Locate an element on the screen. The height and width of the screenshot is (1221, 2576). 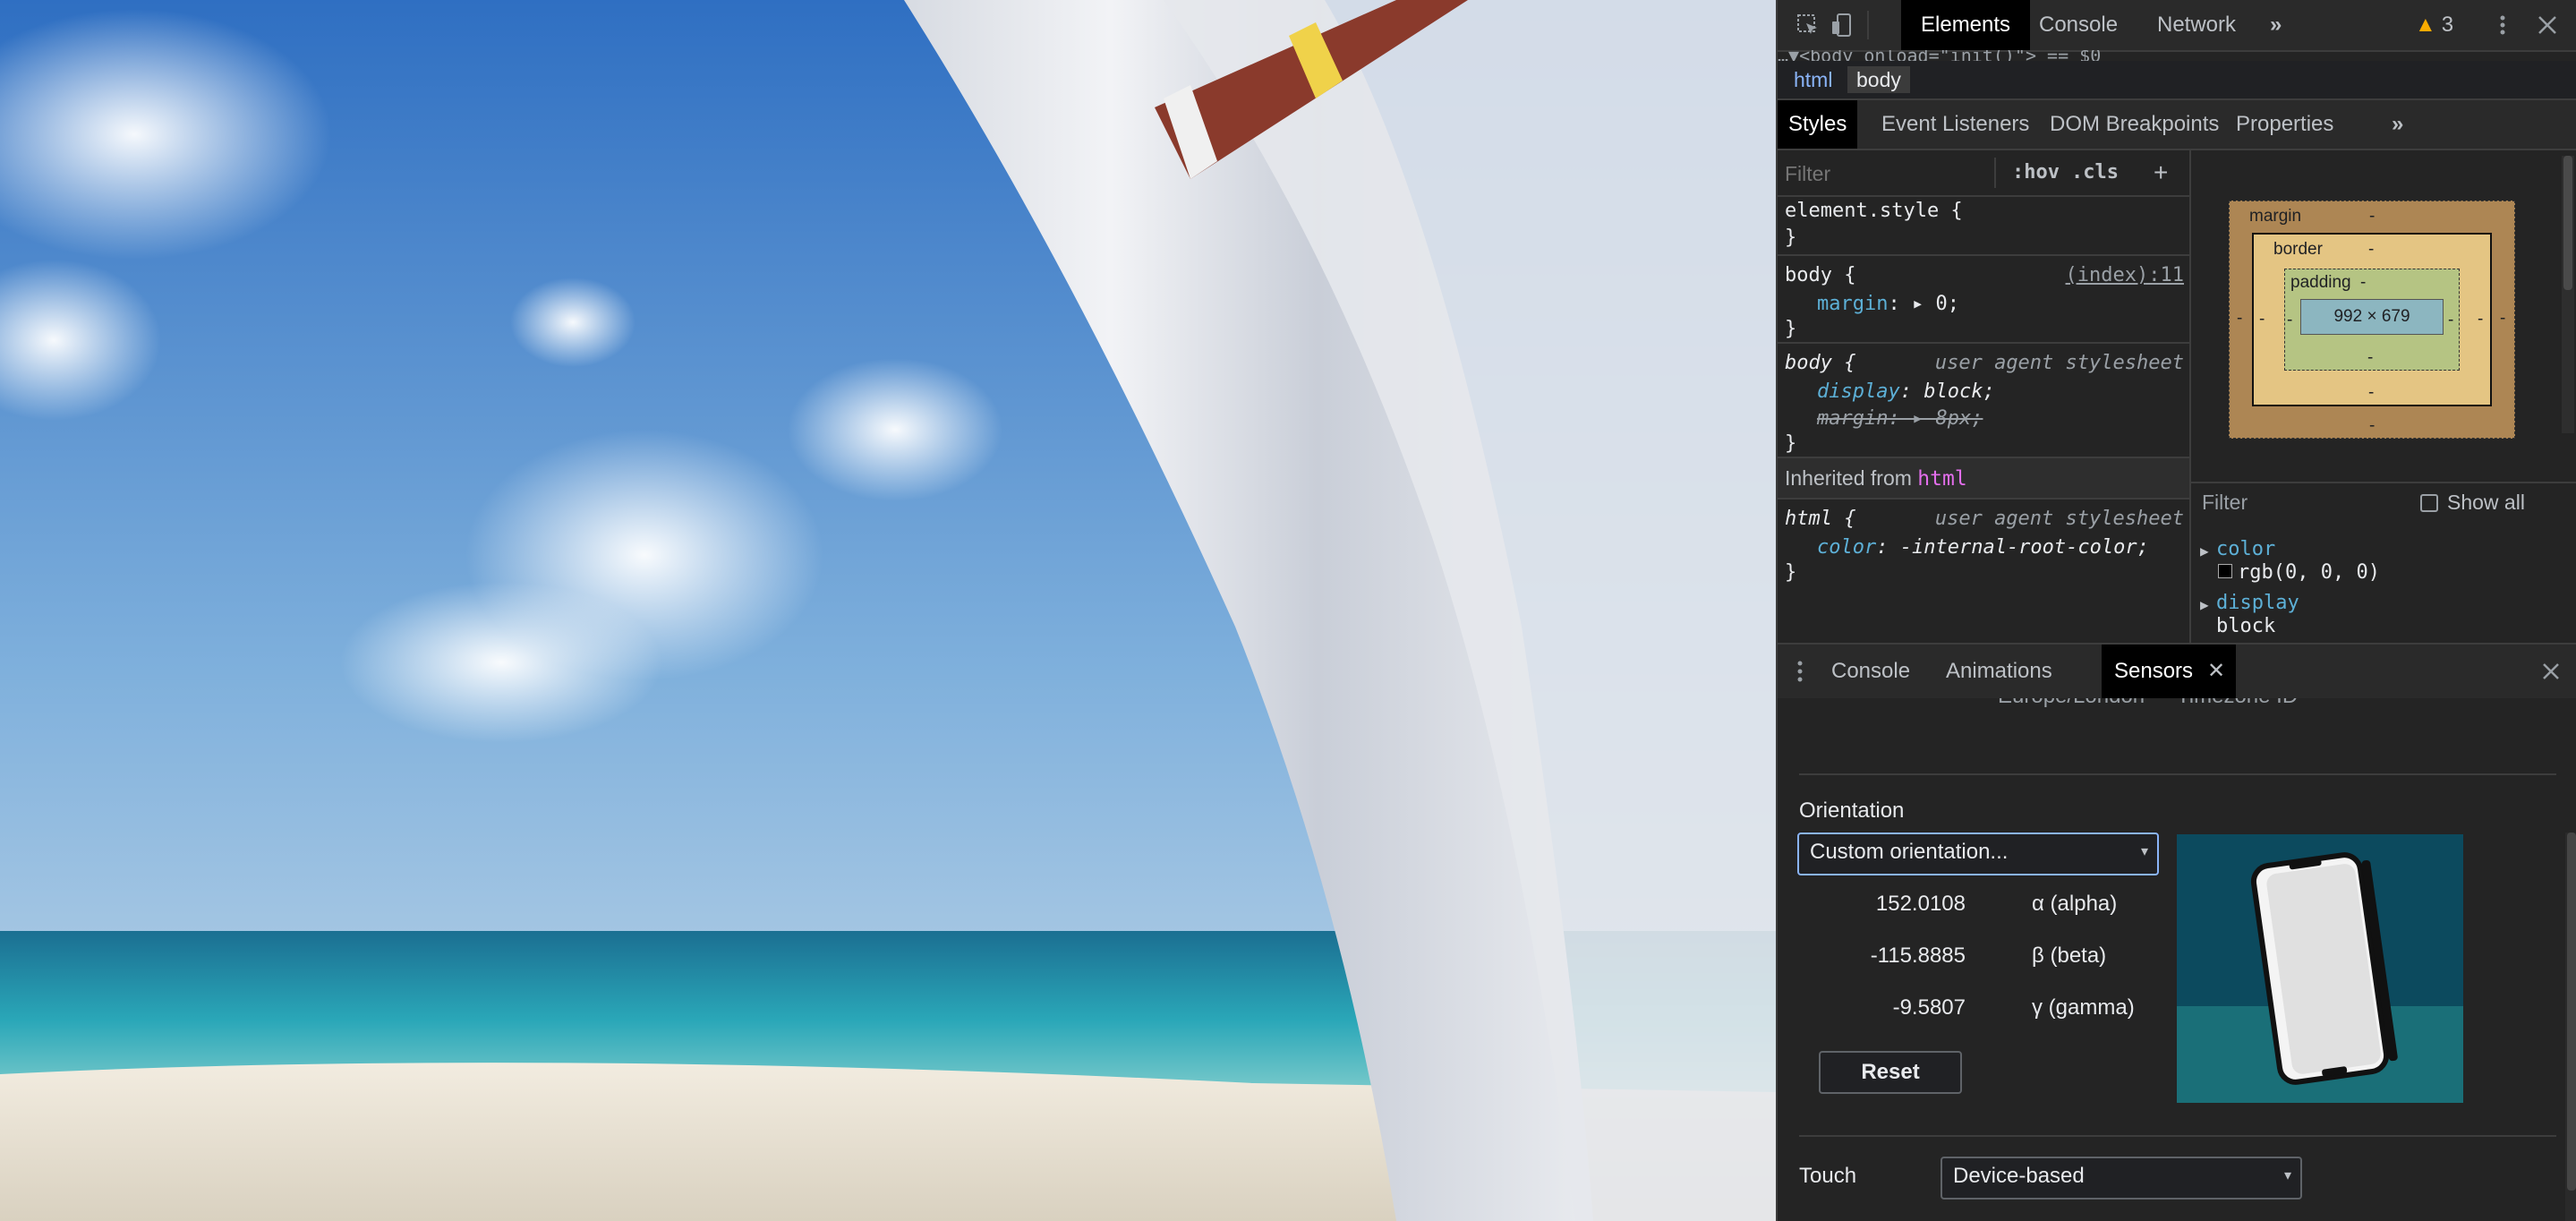
computed-property-value: rgb(0, 0, 0) is located at coordinates (2309, 572).